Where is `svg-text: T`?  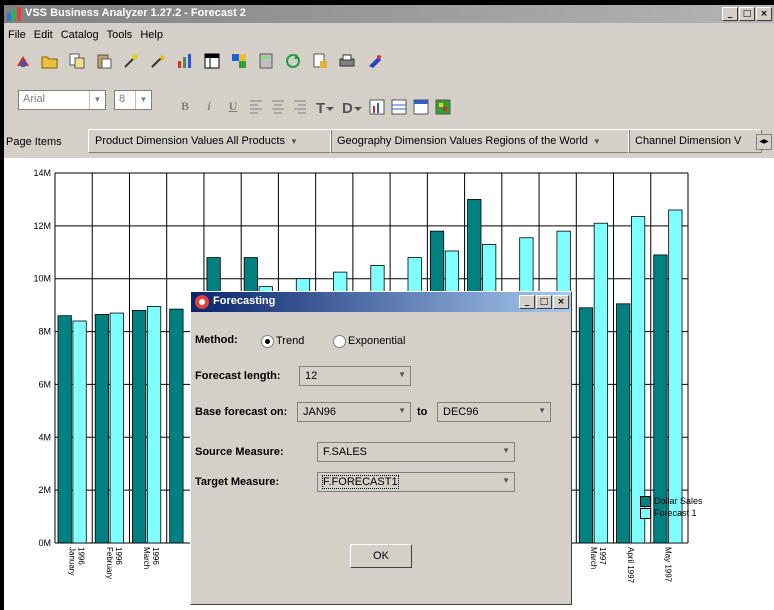 svg-text: T is located at coordinates (320, 108).